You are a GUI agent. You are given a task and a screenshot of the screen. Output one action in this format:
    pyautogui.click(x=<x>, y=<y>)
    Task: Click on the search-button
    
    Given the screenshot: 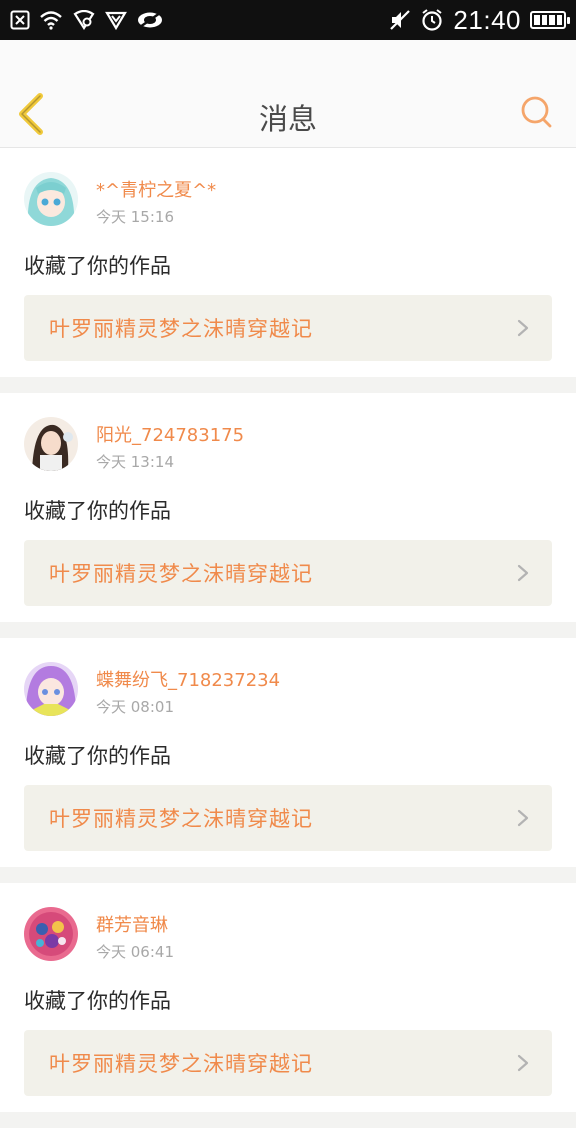 What is the action you would take?
    pyautogui.click(x=537, y=113)
    